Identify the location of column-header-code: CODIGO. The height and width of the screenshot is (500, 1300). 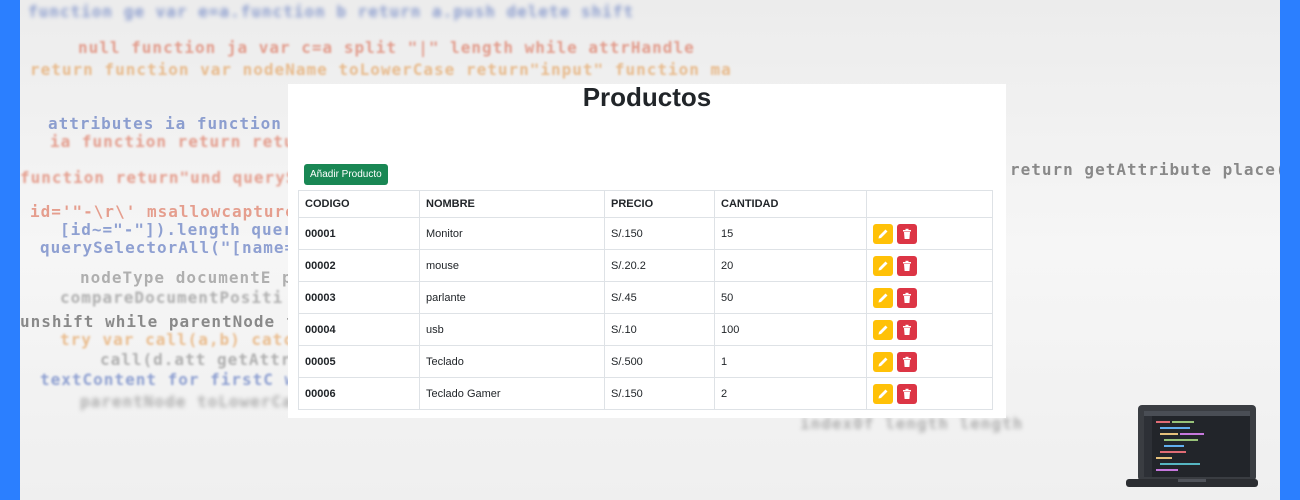
(359, 204).